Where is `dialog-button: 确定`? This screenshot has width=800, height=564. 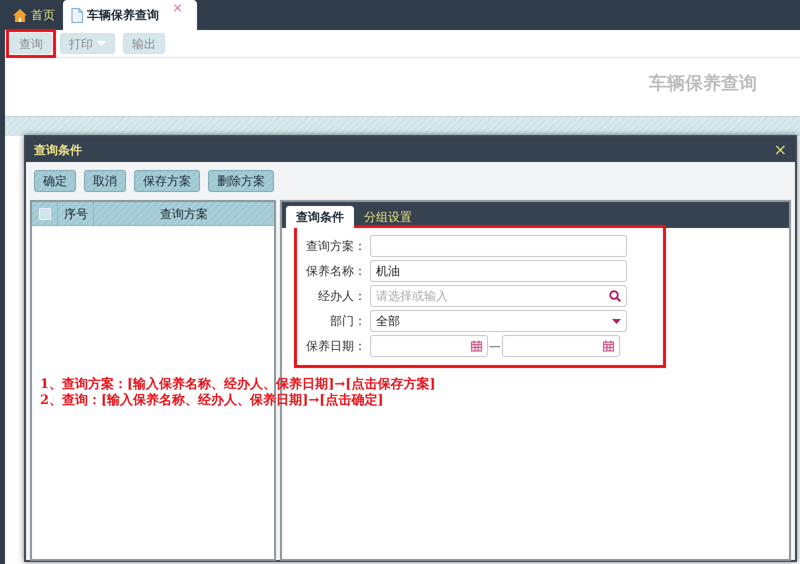 dialog-button: 确定 is located at coordinates (55, 181).